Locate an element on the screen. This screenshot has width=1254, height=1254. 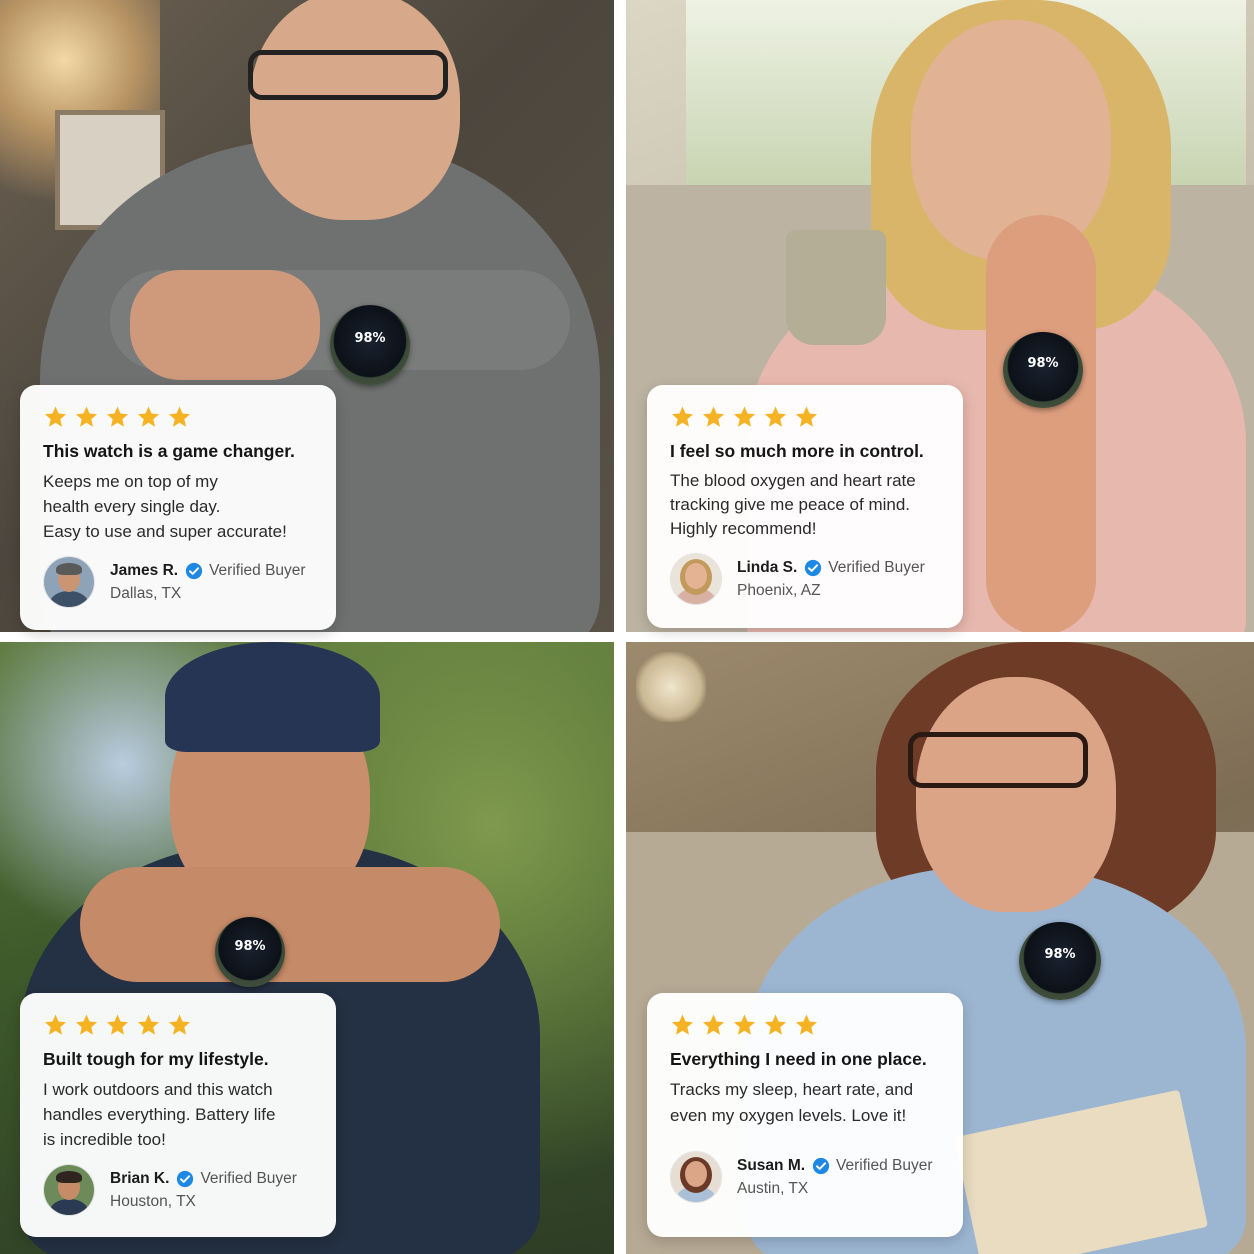
review-headline: This watch is a game changer. is located at coordinates (169, 451).